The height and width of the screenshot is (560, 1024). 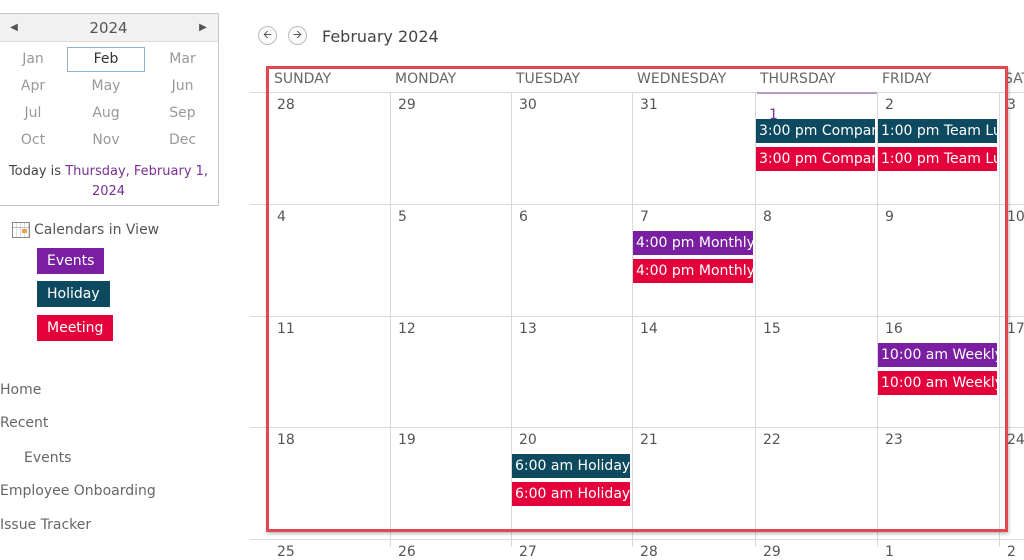 I want to click on picker-year: 2024, so click(x=108, y=27).